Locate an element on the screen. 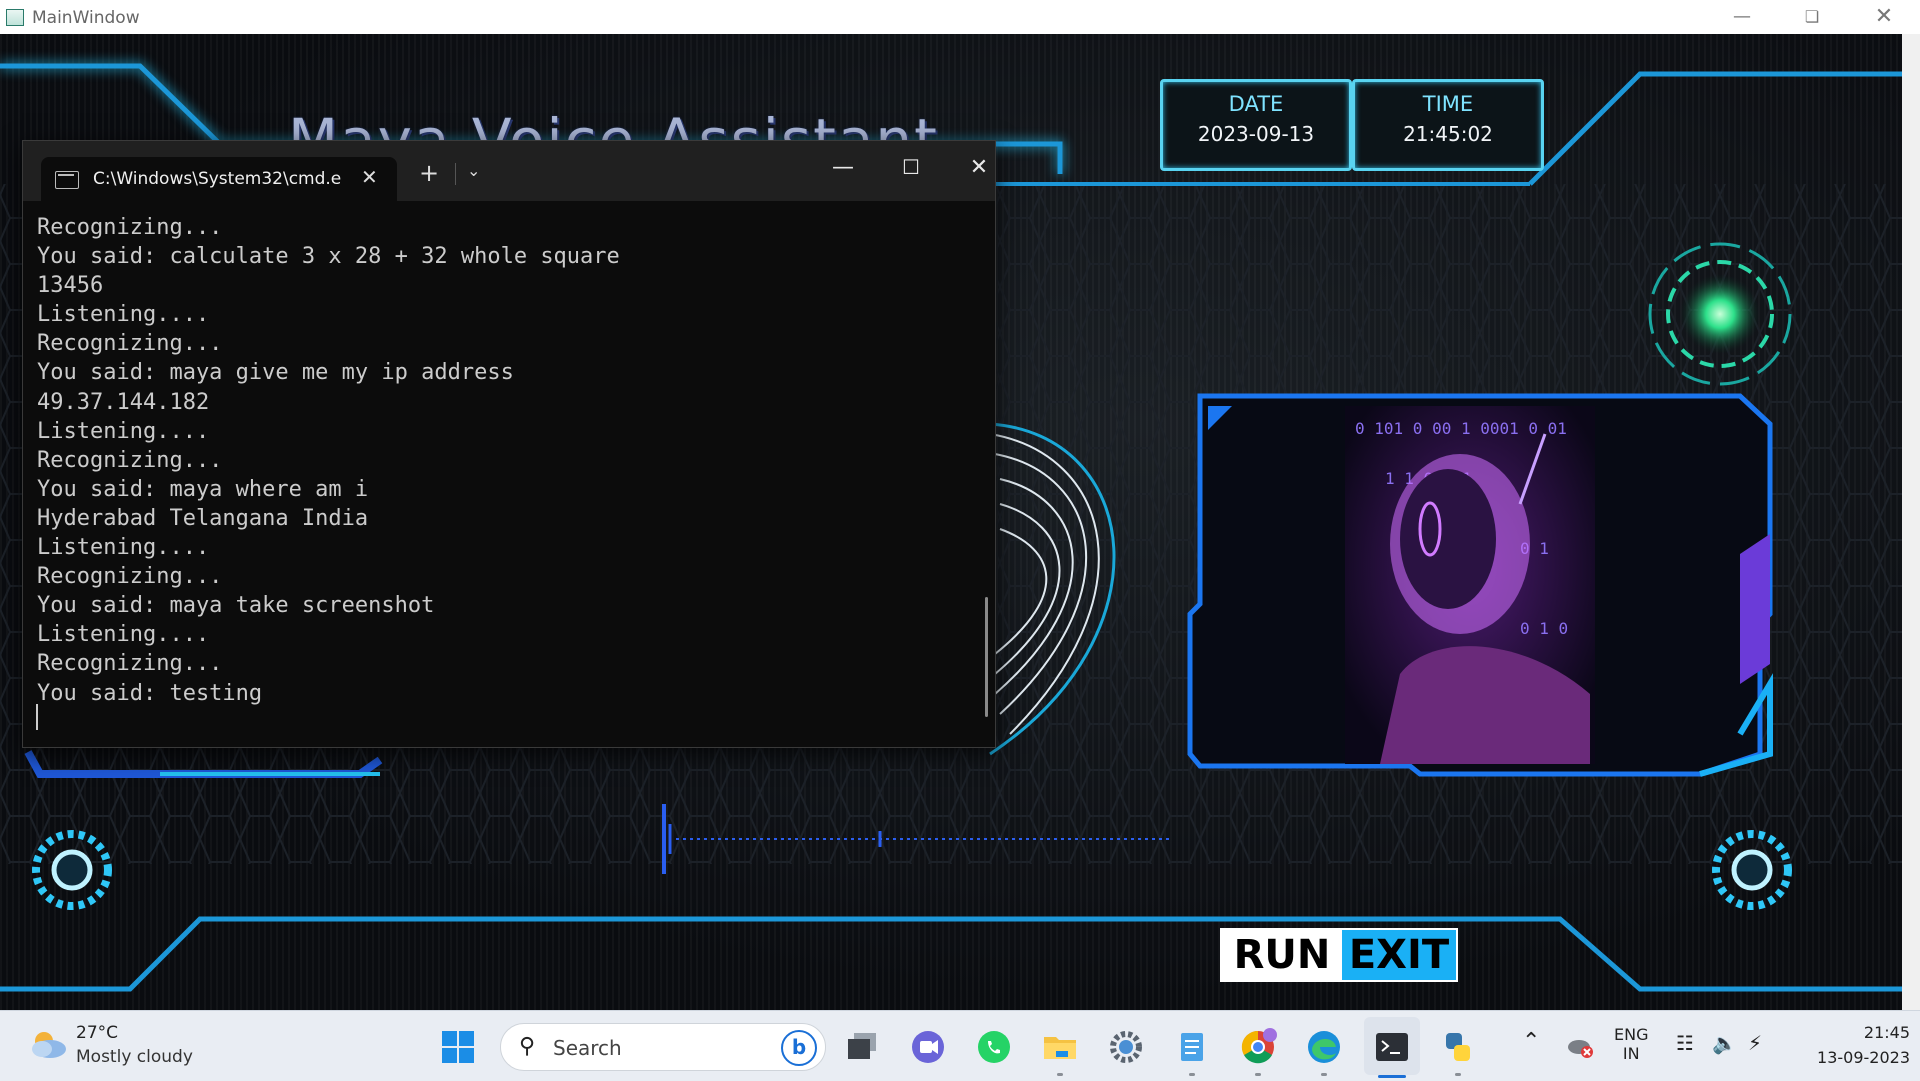 This screenshot has width=1920, height=1081. active-indicator is located at coordinates (1392, 1076).